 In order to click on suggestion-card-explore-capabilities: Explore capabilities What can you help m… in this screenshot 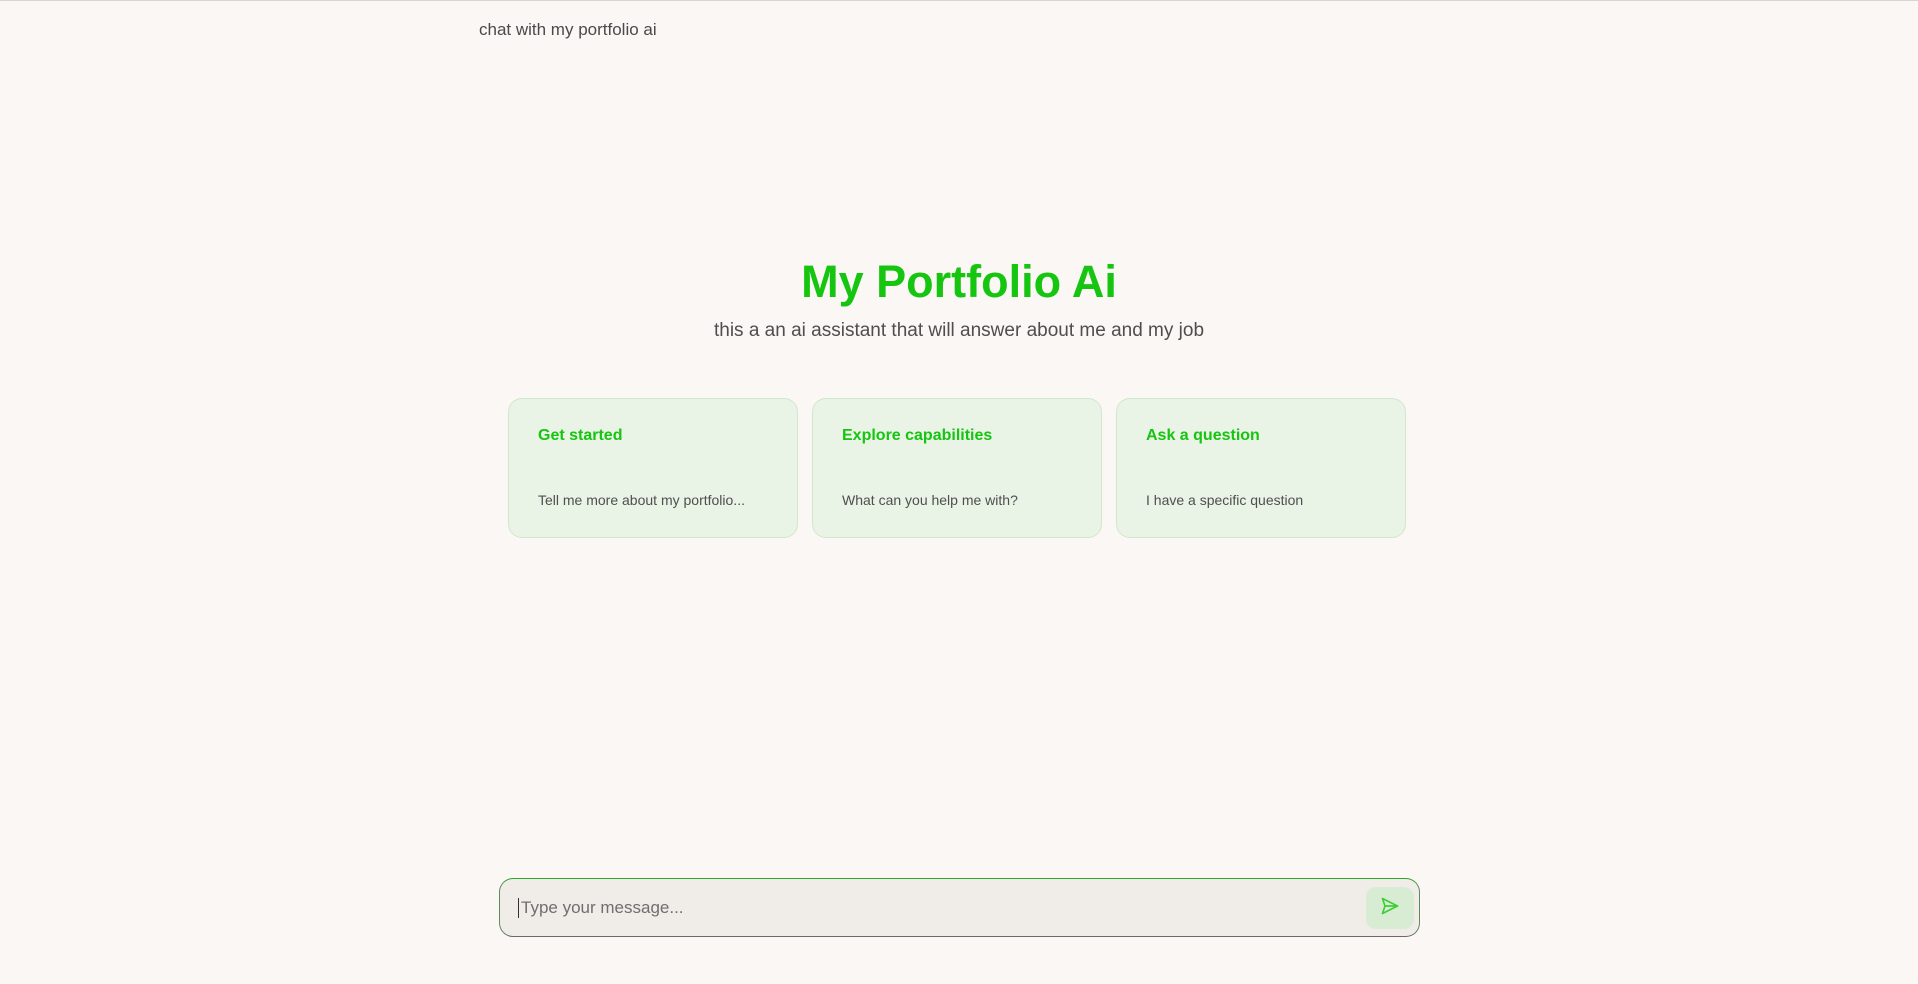, I will do `click(957, 468)`.